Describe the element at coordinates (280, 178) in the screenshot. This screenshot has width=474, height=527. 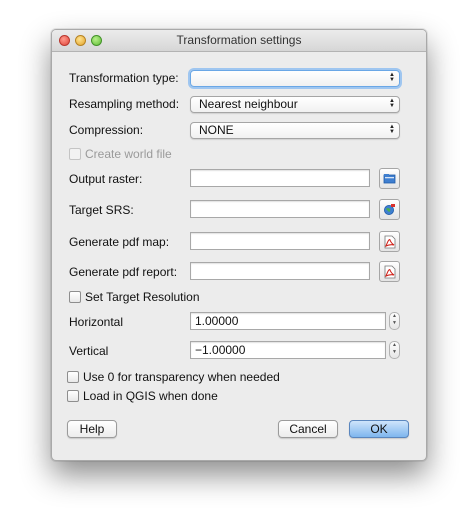
I see `output-raster-input` at that location.